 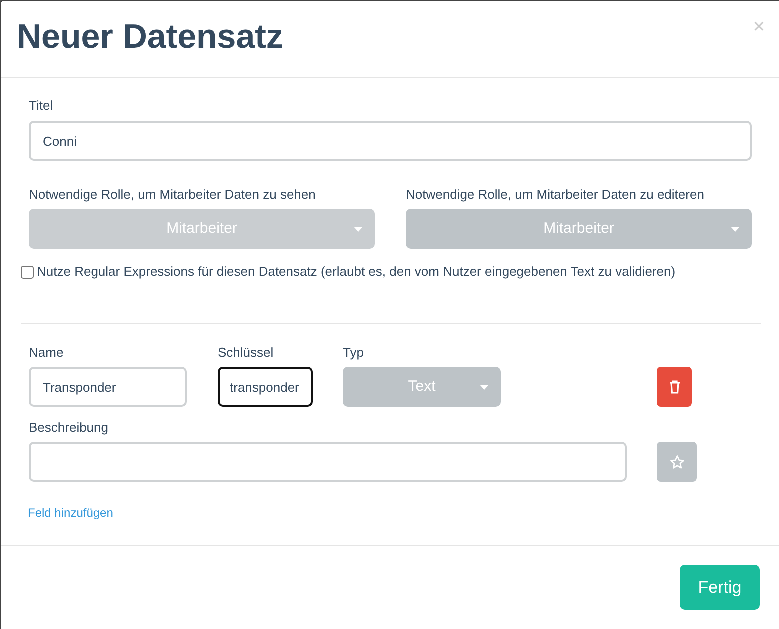 I want to click on field-label: Beschreibung, so click(x=69, y=428).